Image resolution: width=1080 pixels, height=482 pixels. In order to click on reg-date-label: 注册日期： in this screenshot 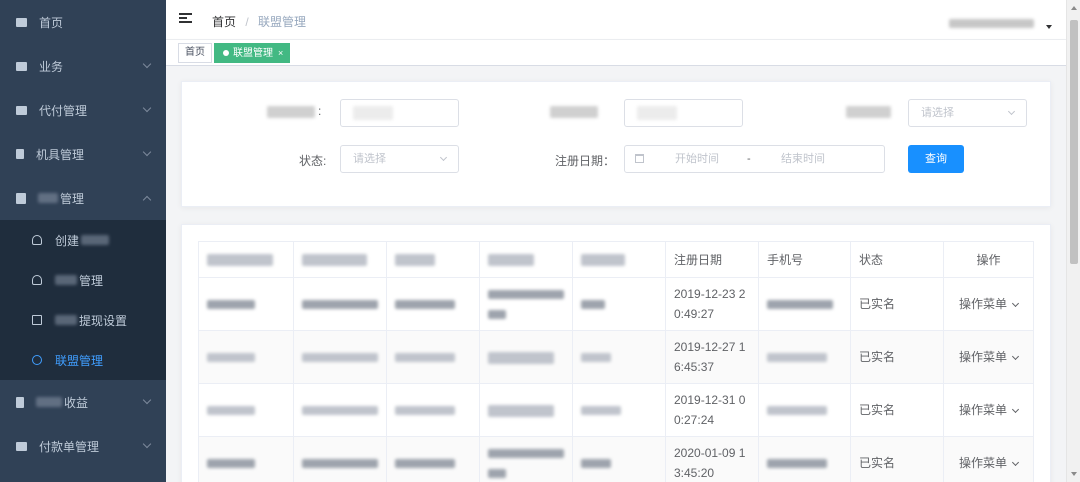, I will do `click(585, 161)`.